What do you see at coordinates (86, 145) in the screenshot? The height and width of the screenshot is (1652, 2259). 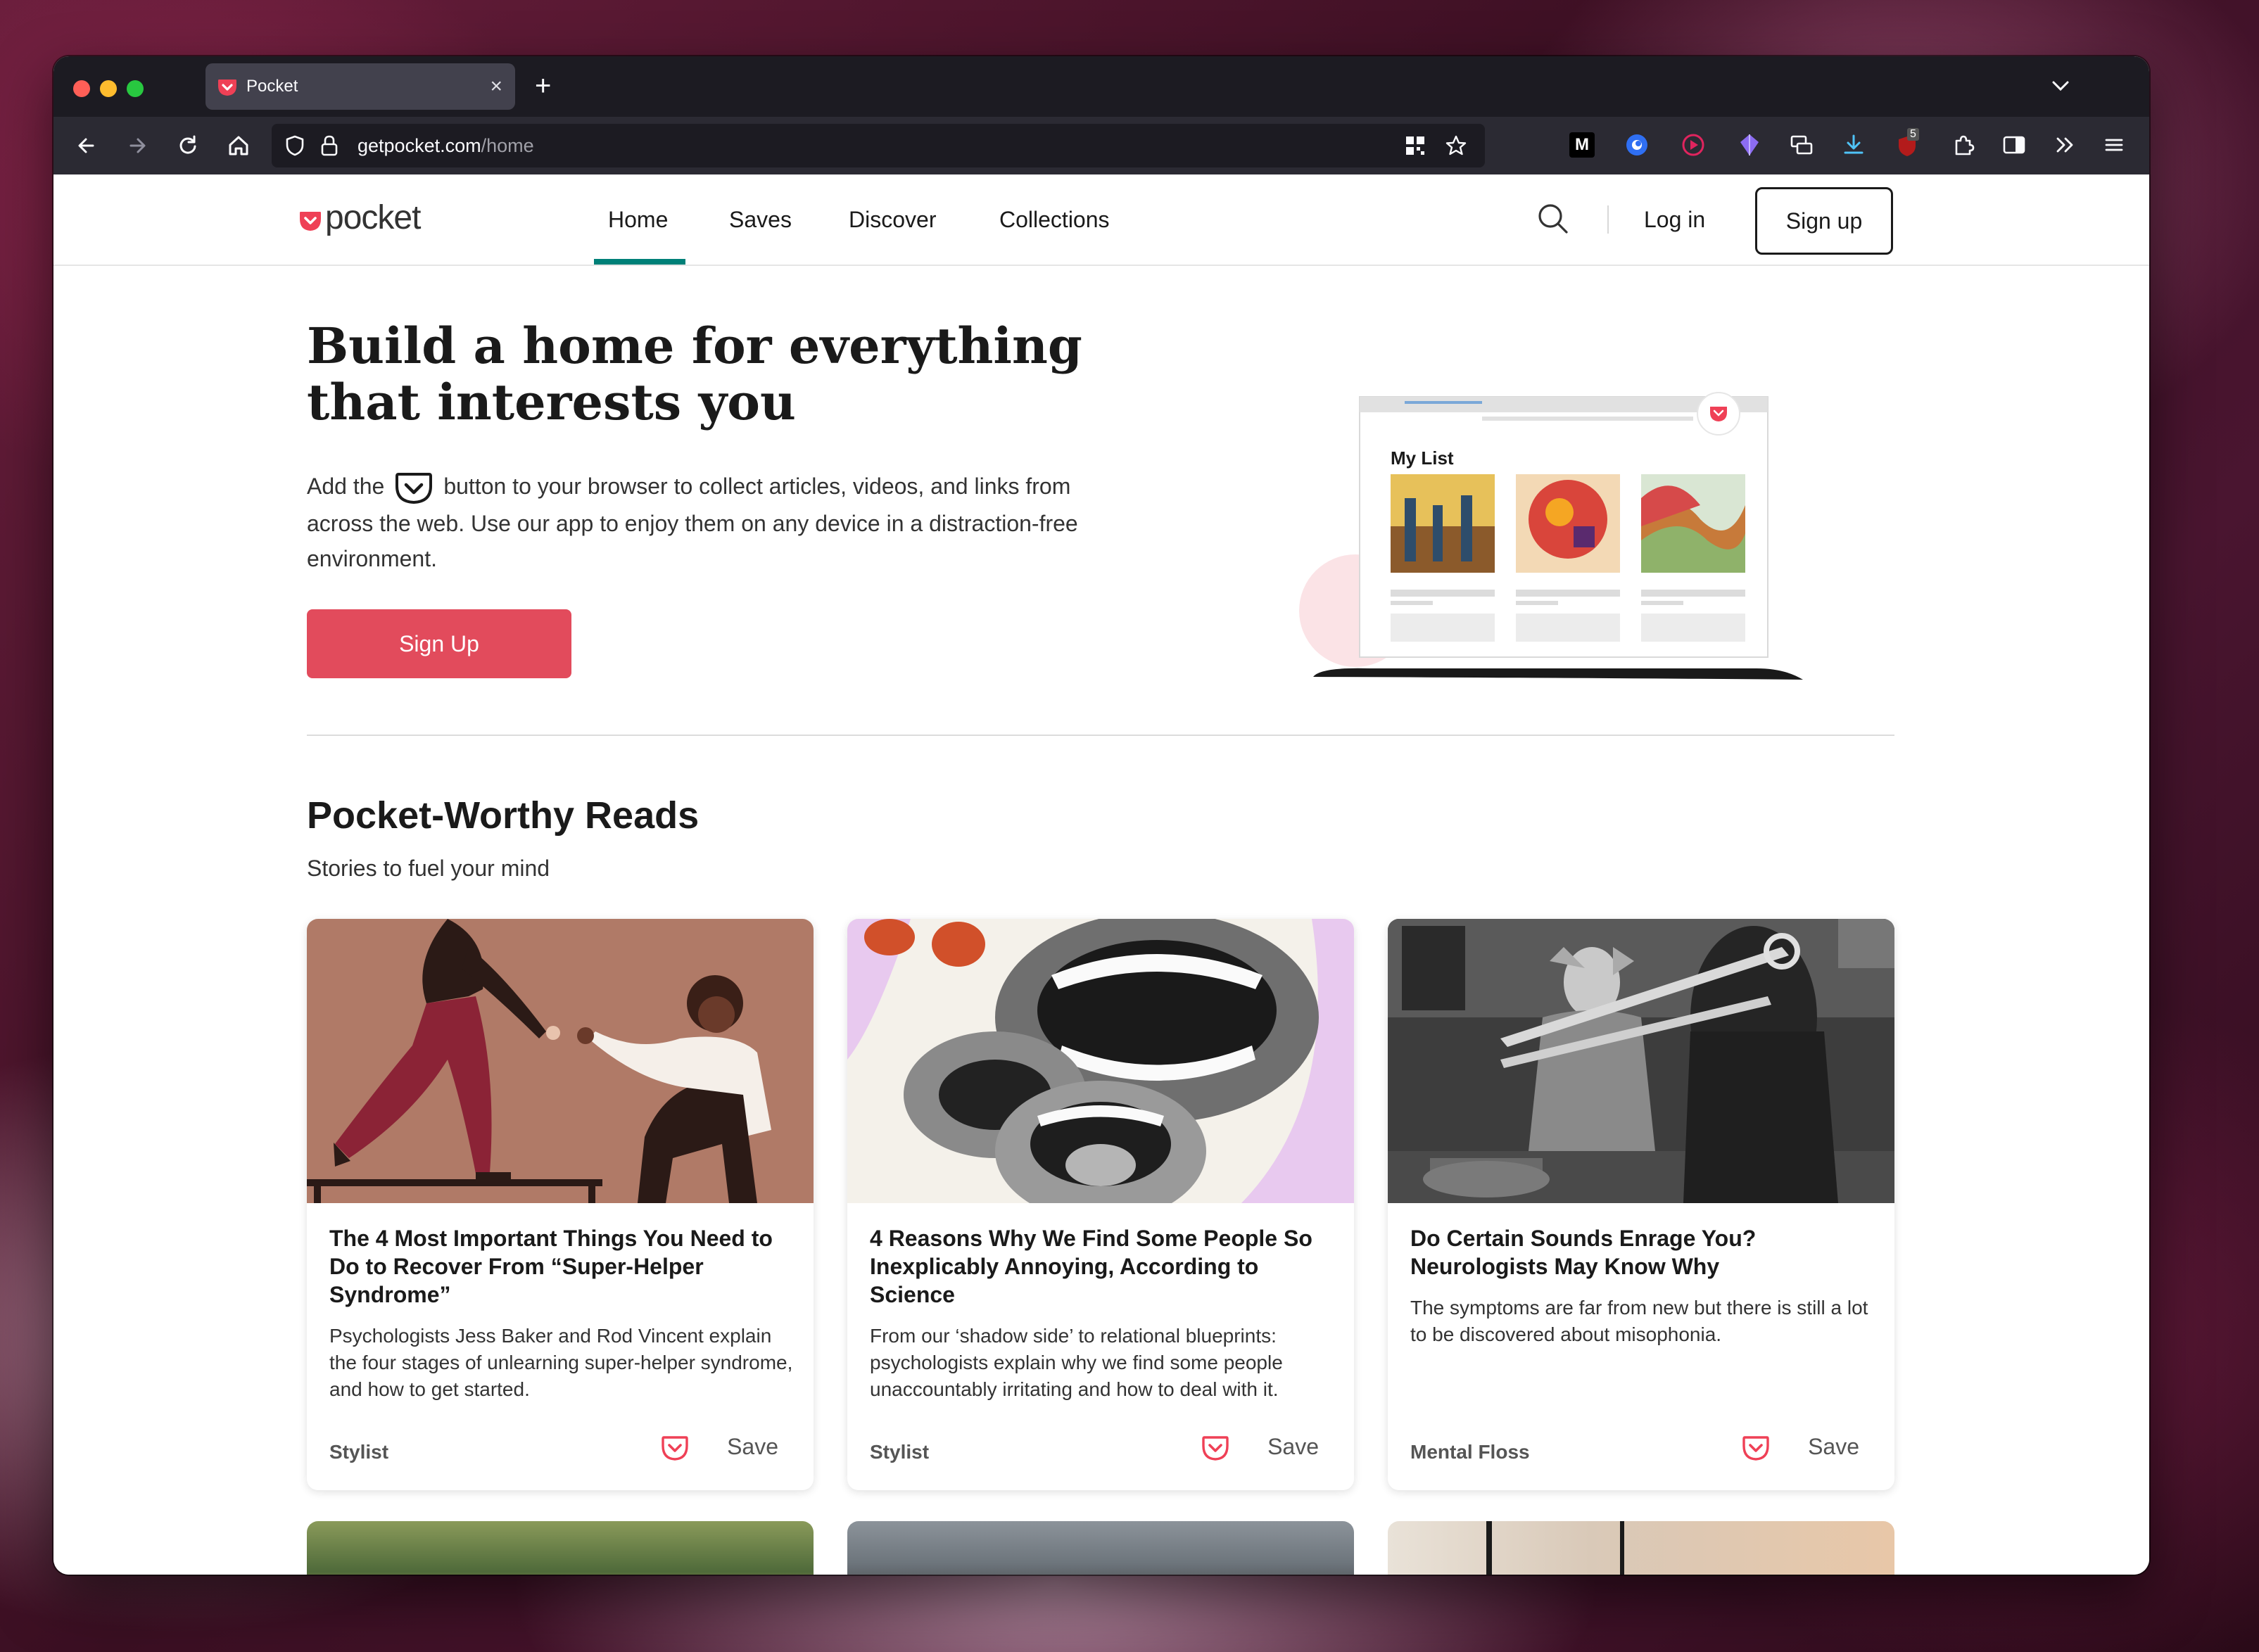 I see `back-icon` at bounding box center [86, 145].